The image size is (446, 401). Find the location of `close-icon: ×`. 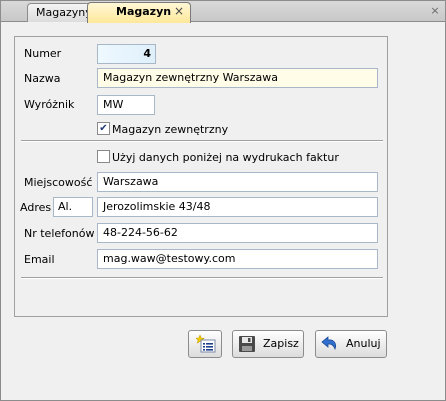

close-icon: × is located at coordinates (179, 11).